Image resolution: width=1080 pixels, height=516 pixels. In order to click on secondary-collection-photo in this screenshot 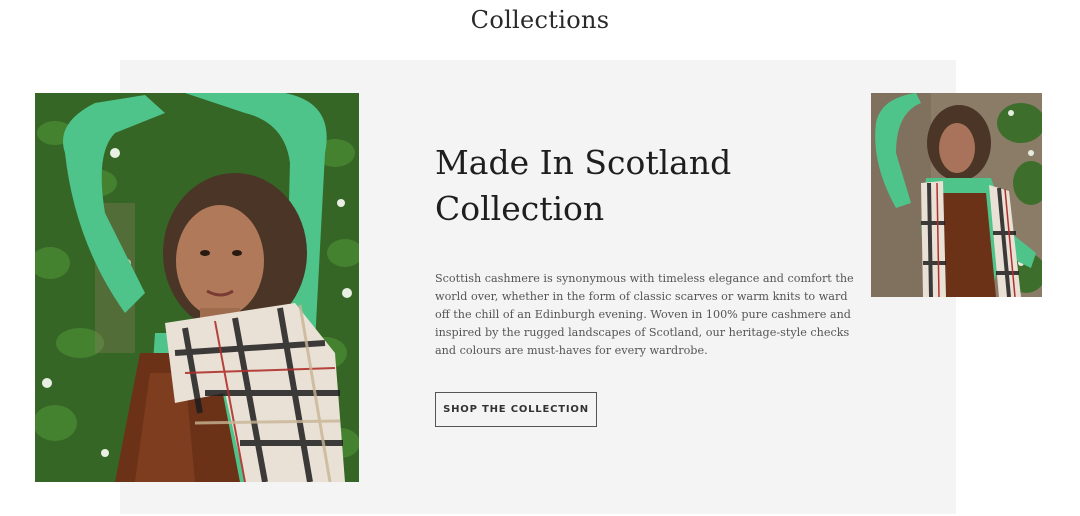, I will do `click(956, 195)`.